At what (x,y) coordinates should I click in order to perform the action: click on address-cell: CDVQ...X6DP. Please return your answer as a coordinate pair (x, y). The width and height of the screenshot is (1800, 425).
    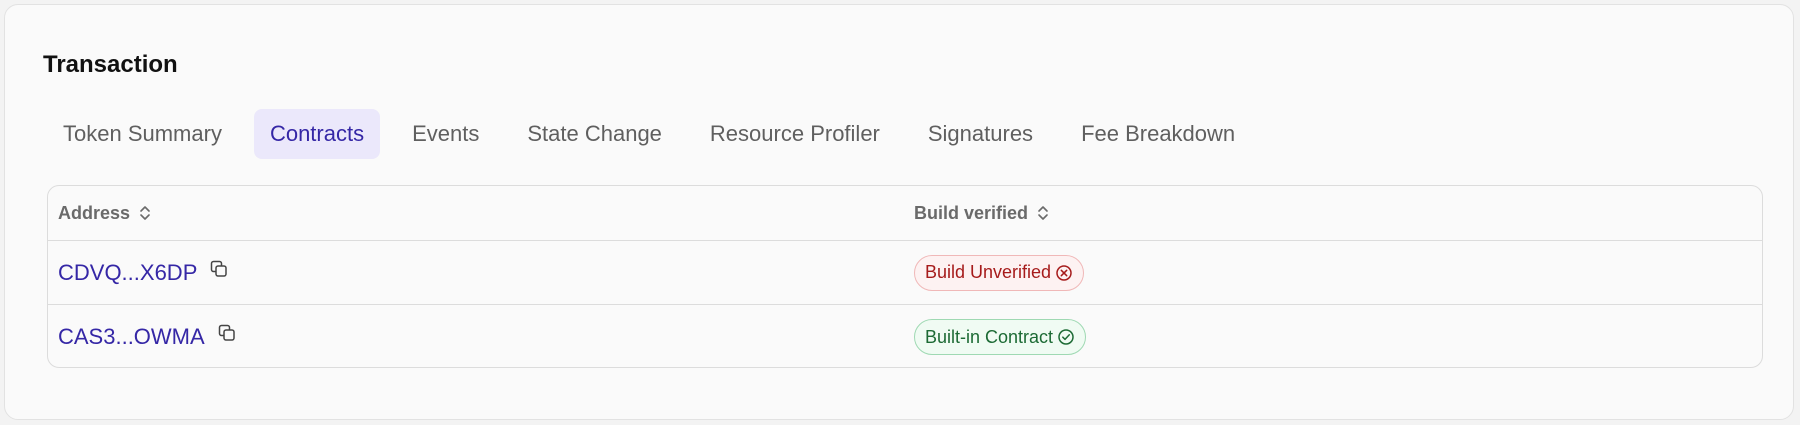
    Looking at the image, I should click on (143, 272).